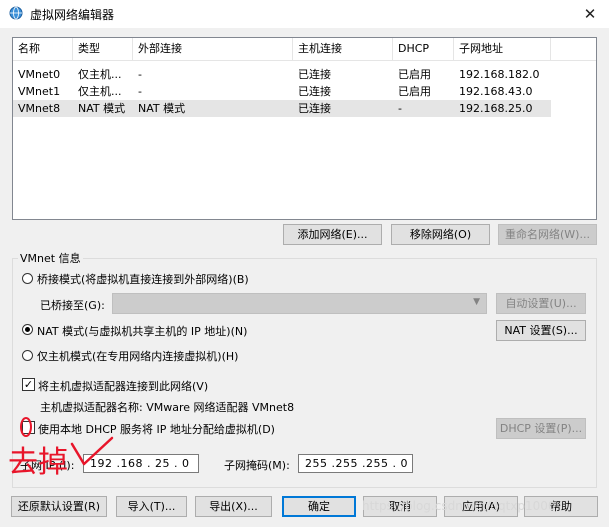  I want to click on ok-button: 确定, so click(319, 506).